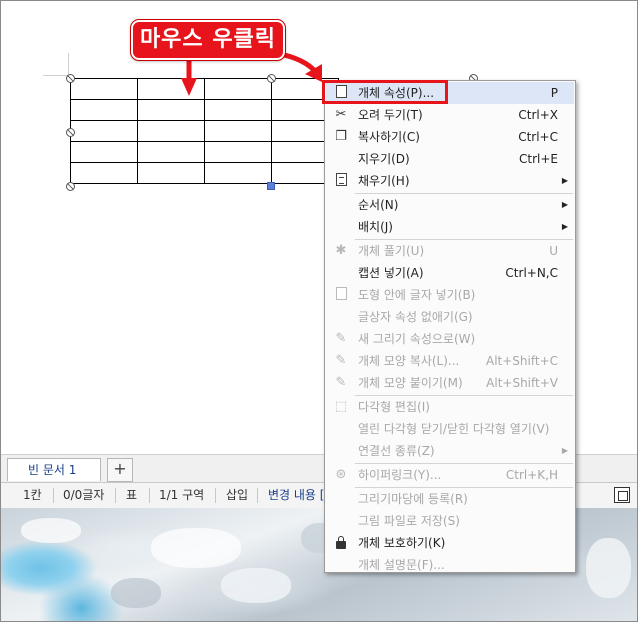 Image resolution: width=638 pixels, height=622 pixels. I want to click on callout-label: 마우스 우클릭, so click(208, 40).